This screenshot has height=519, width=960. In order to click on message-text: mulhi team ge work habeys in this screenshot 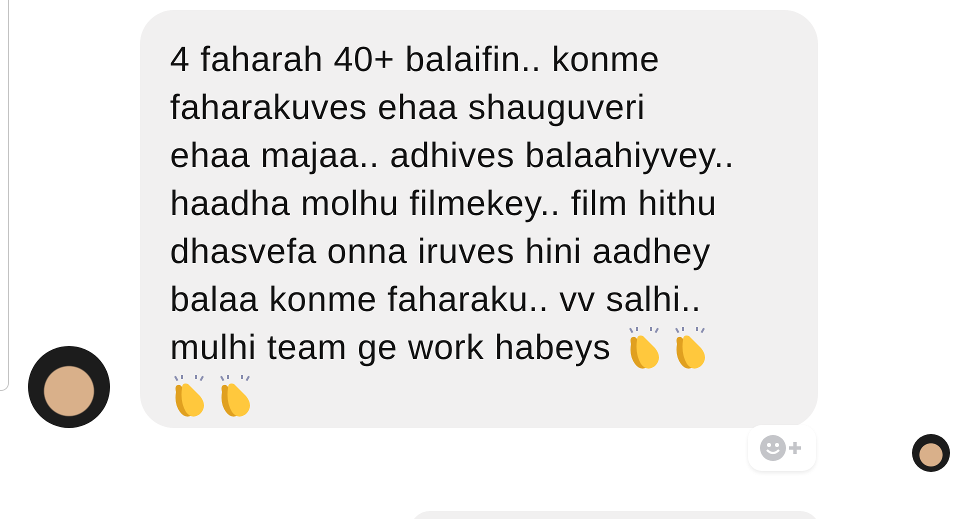, I will do `click(391, 348)`.